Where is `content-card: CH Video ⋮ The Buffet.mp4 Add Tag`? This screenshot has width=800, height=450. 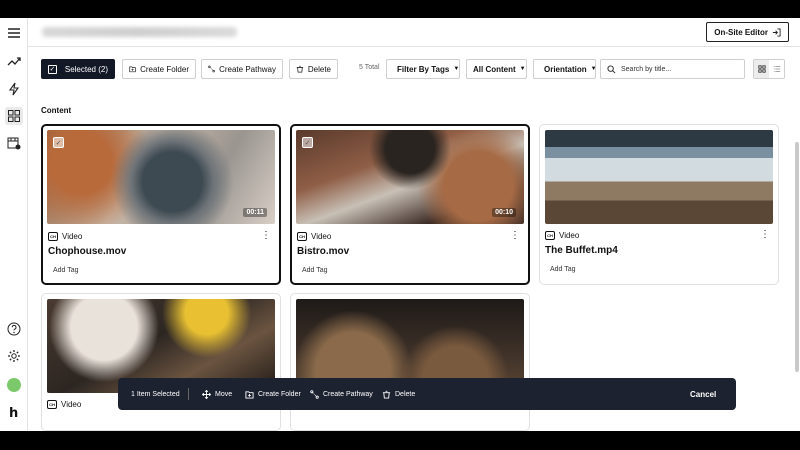
content-card: CH Video ⋮ The Buffet.mp4 Add Tag is located at coordinates (659, 204).